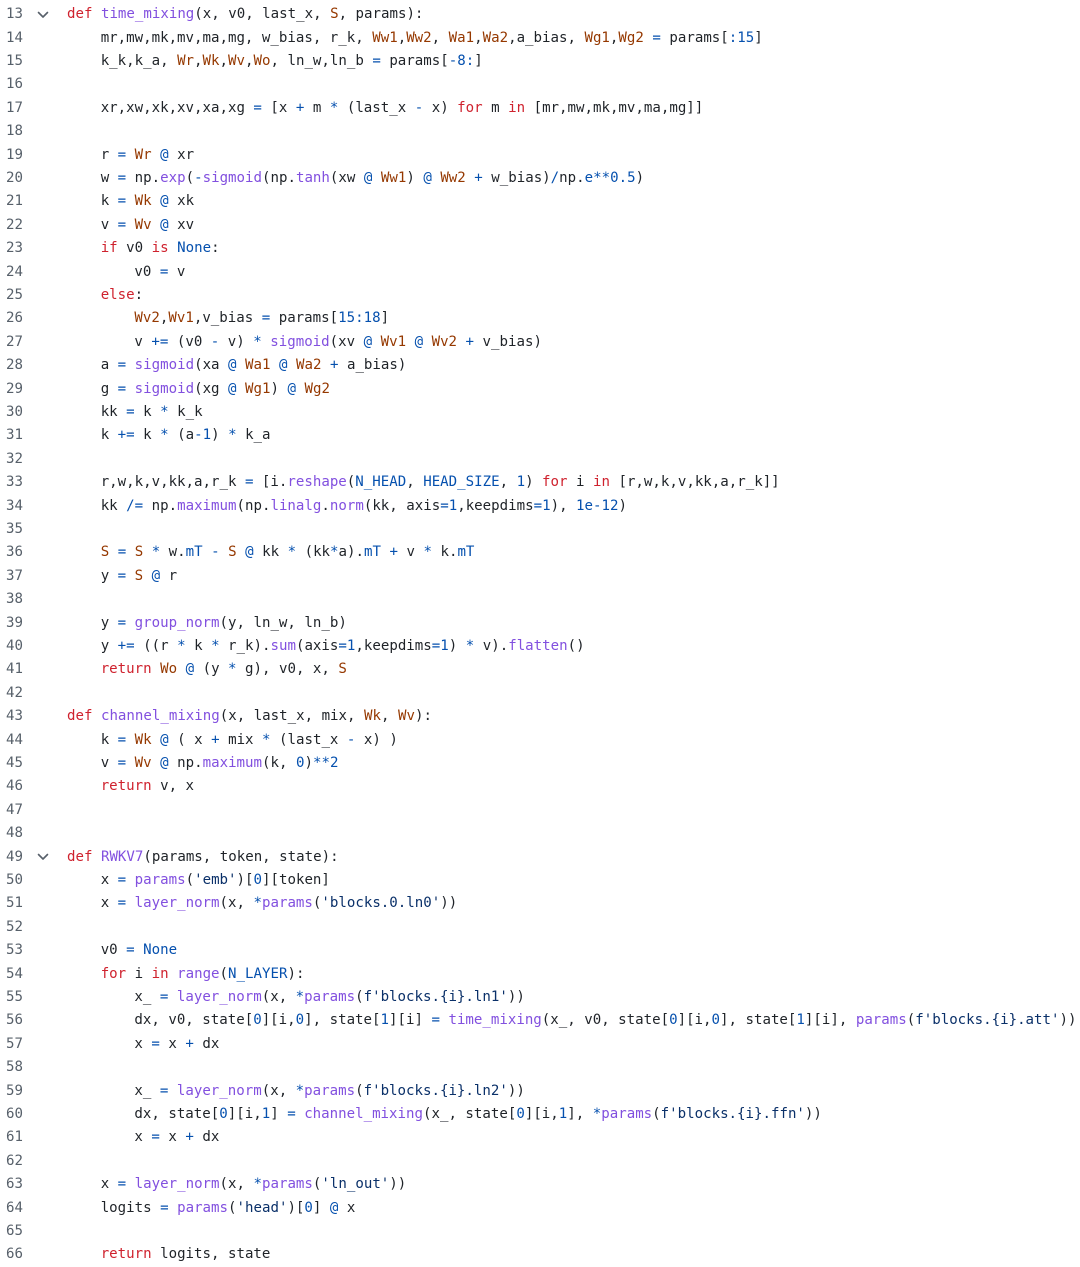 This screenshot has height=1267, width=1080. I want to click on code-line: 22 v = Wv @ xv, so click(540, 225).